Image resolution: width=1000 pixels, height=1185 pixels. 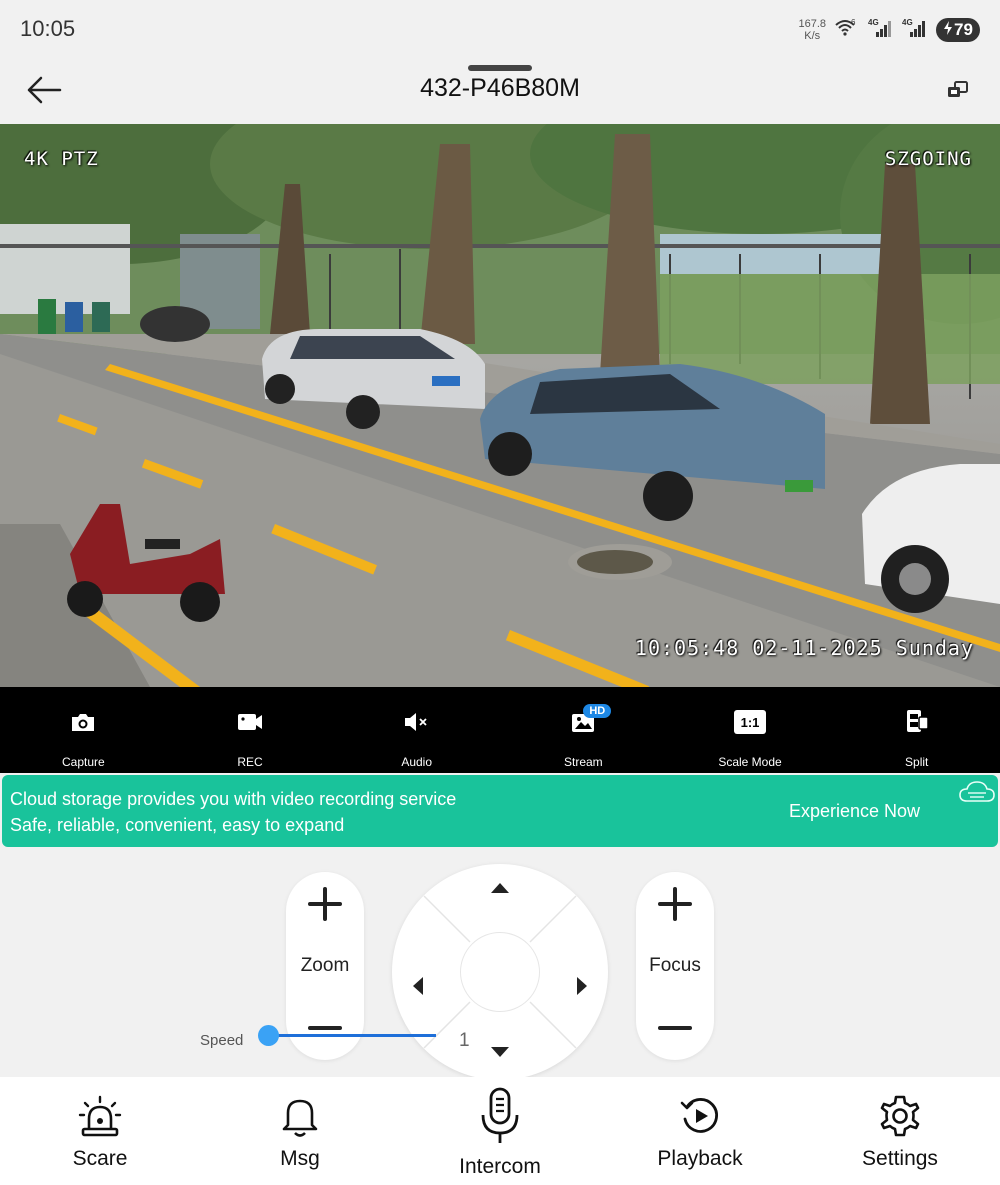 I want to click on osd-timestamp: 10:05:48 02-11-2025 Sunday, so click(x=804, y=648).